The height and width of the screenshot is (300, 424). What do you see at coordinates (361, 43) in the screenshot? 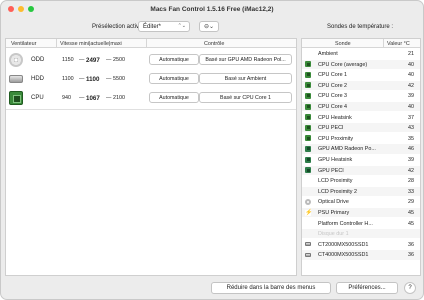
I see `sensors-table-header: Sonde Valeur °C` at bounding box center [361, 43].